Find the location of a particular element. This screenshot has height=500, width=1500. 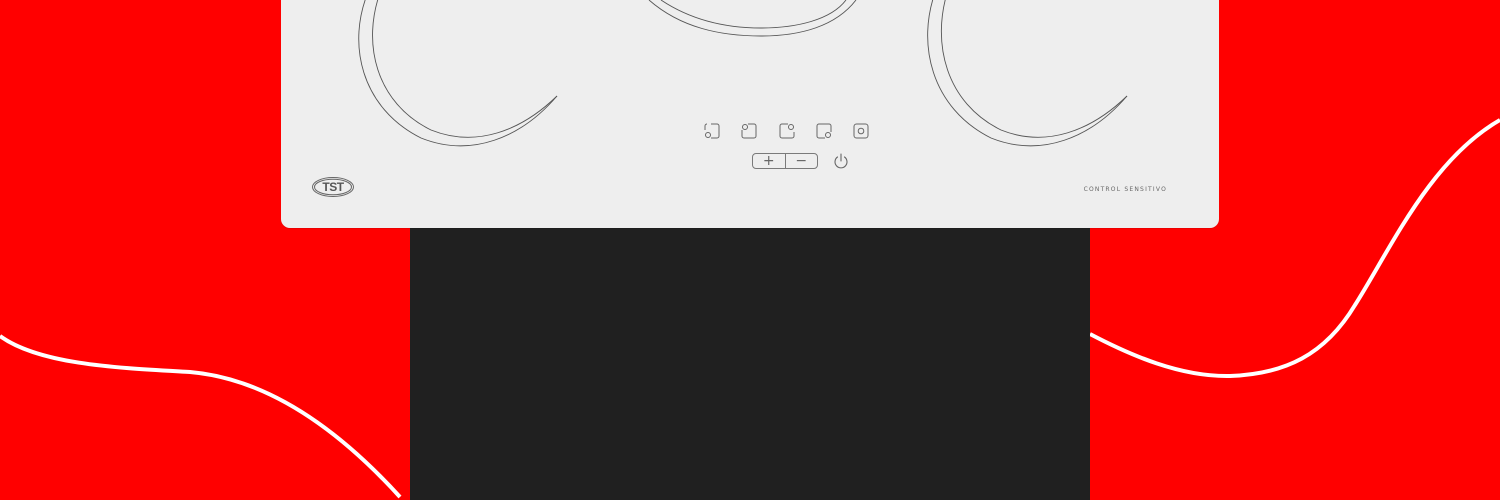

brand-logo-text: TST is located at coordinates (333, 187).